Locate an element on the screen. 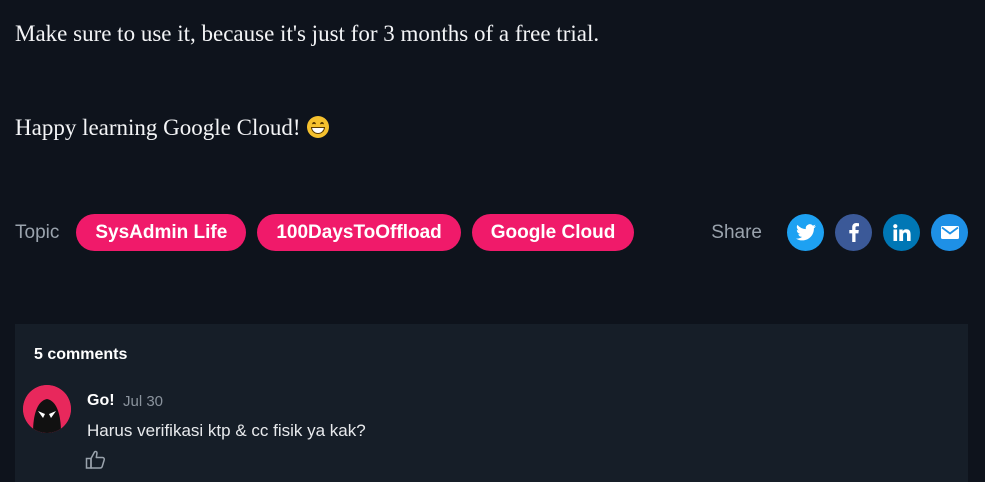 This screenshot has height=482, width=985. share-twitter-button is located at coordinates (805, 232).